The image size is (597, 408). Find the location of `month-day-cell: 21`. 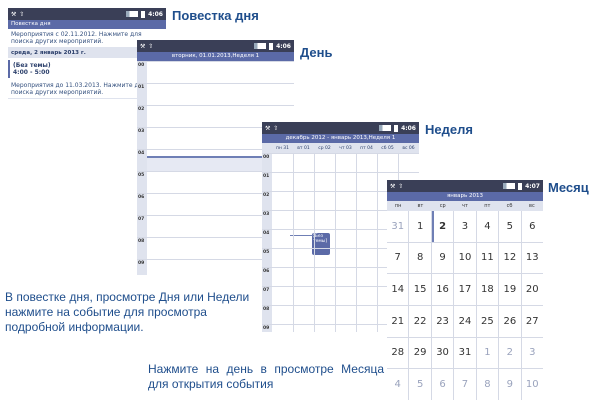

month-day-cell: 21 is located at coordinates (398, 321).